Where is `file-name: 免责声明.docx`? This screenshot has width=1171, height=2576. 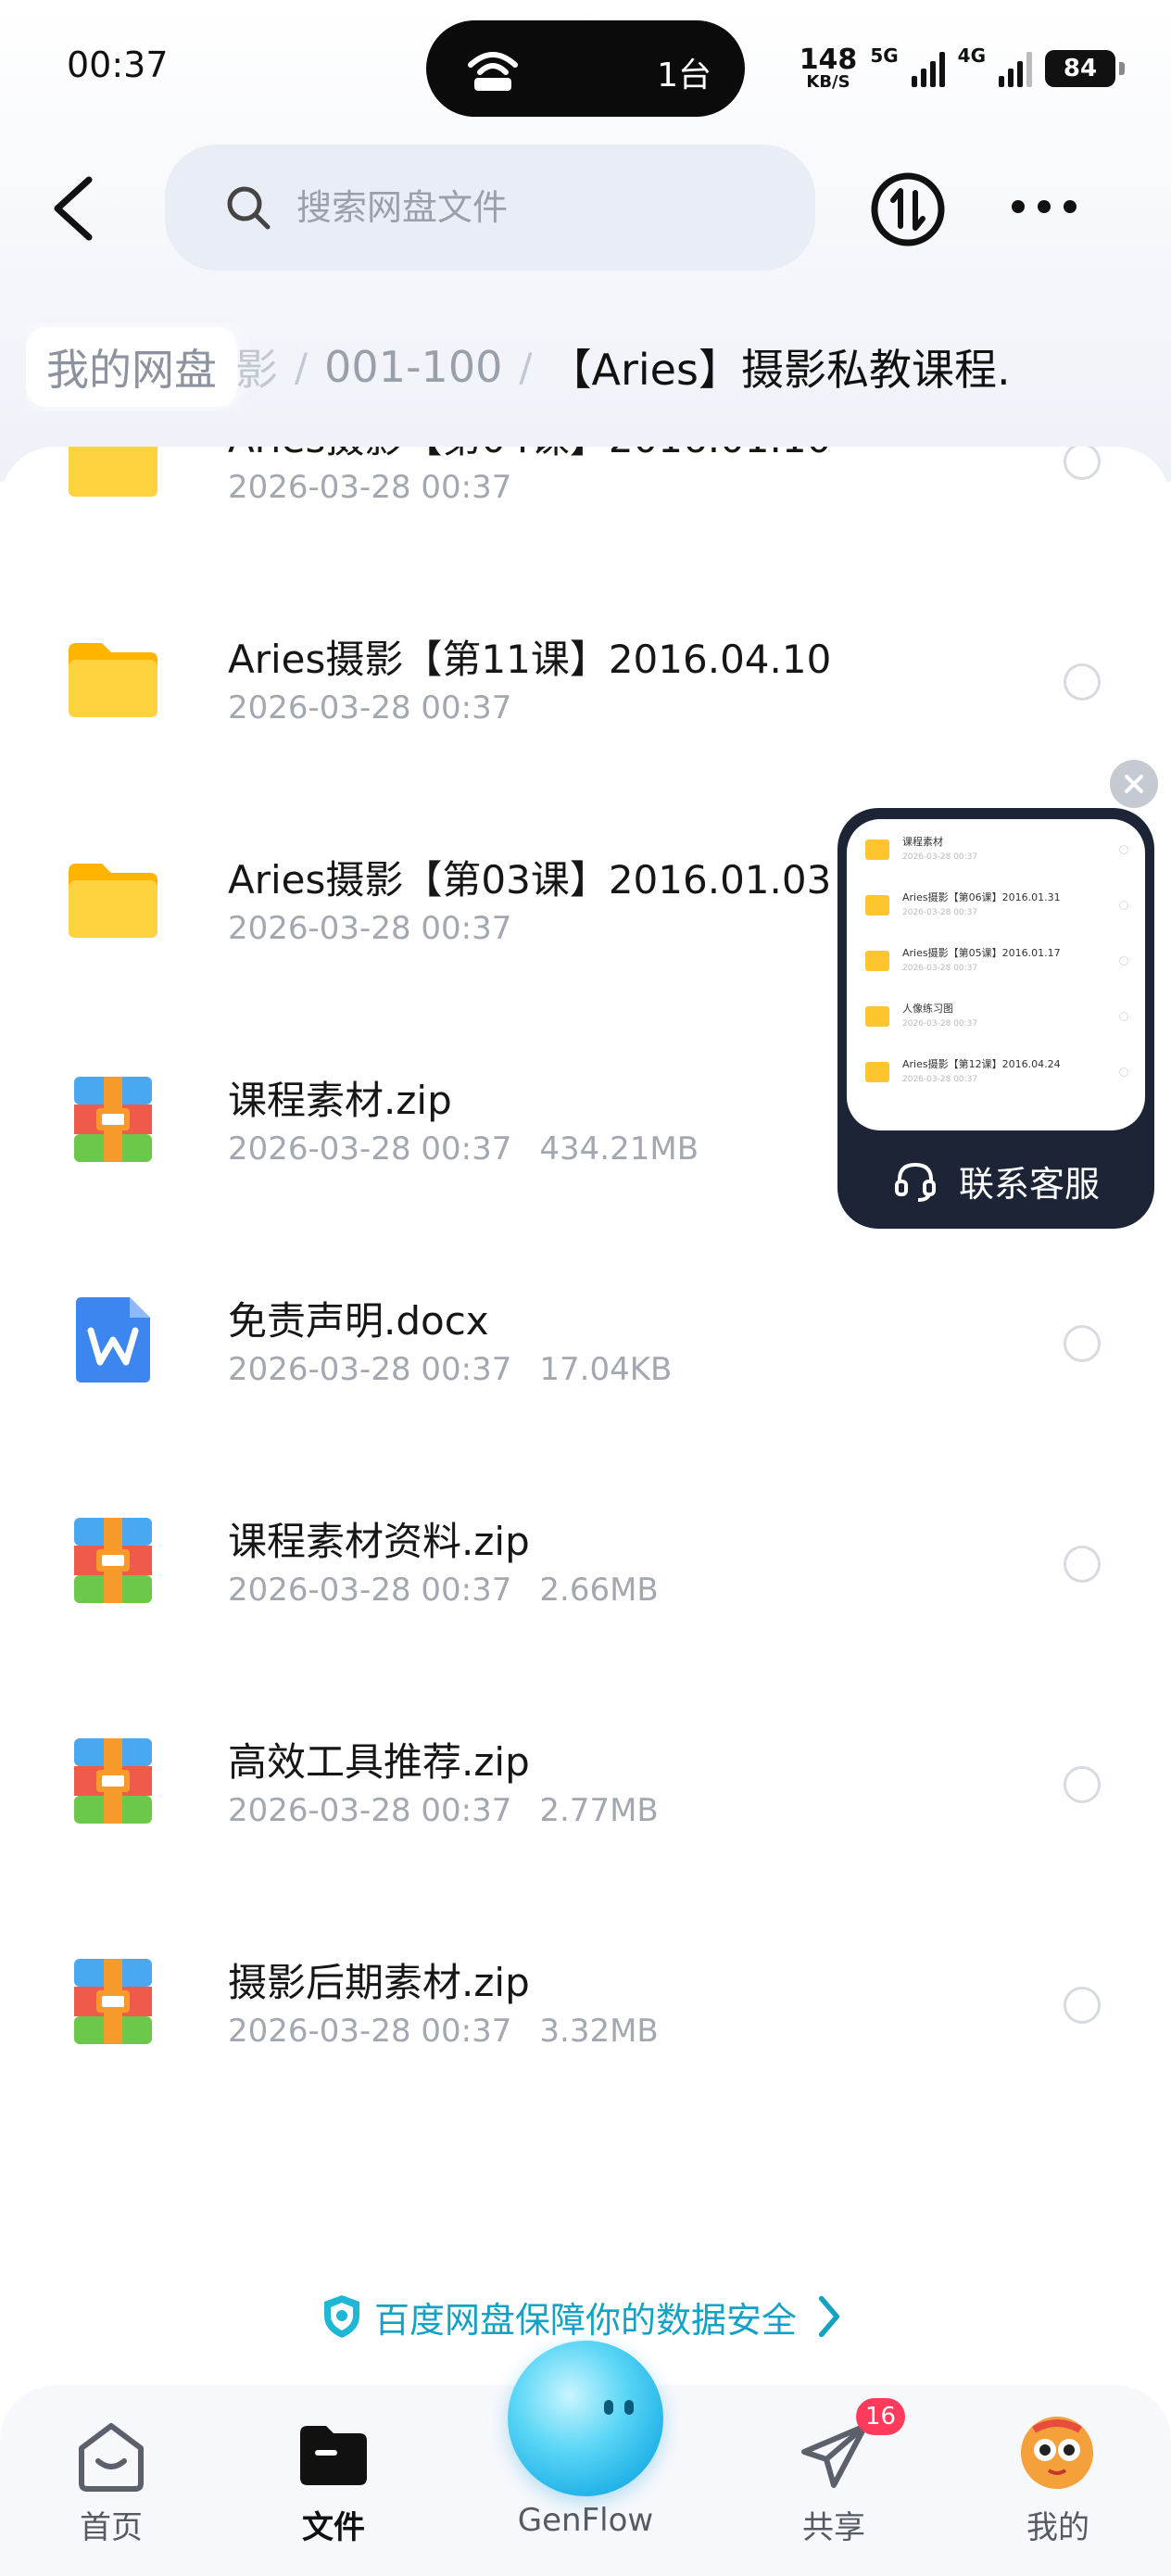
file-name: 免责声明.docx is located at coordinates (359, 1321).